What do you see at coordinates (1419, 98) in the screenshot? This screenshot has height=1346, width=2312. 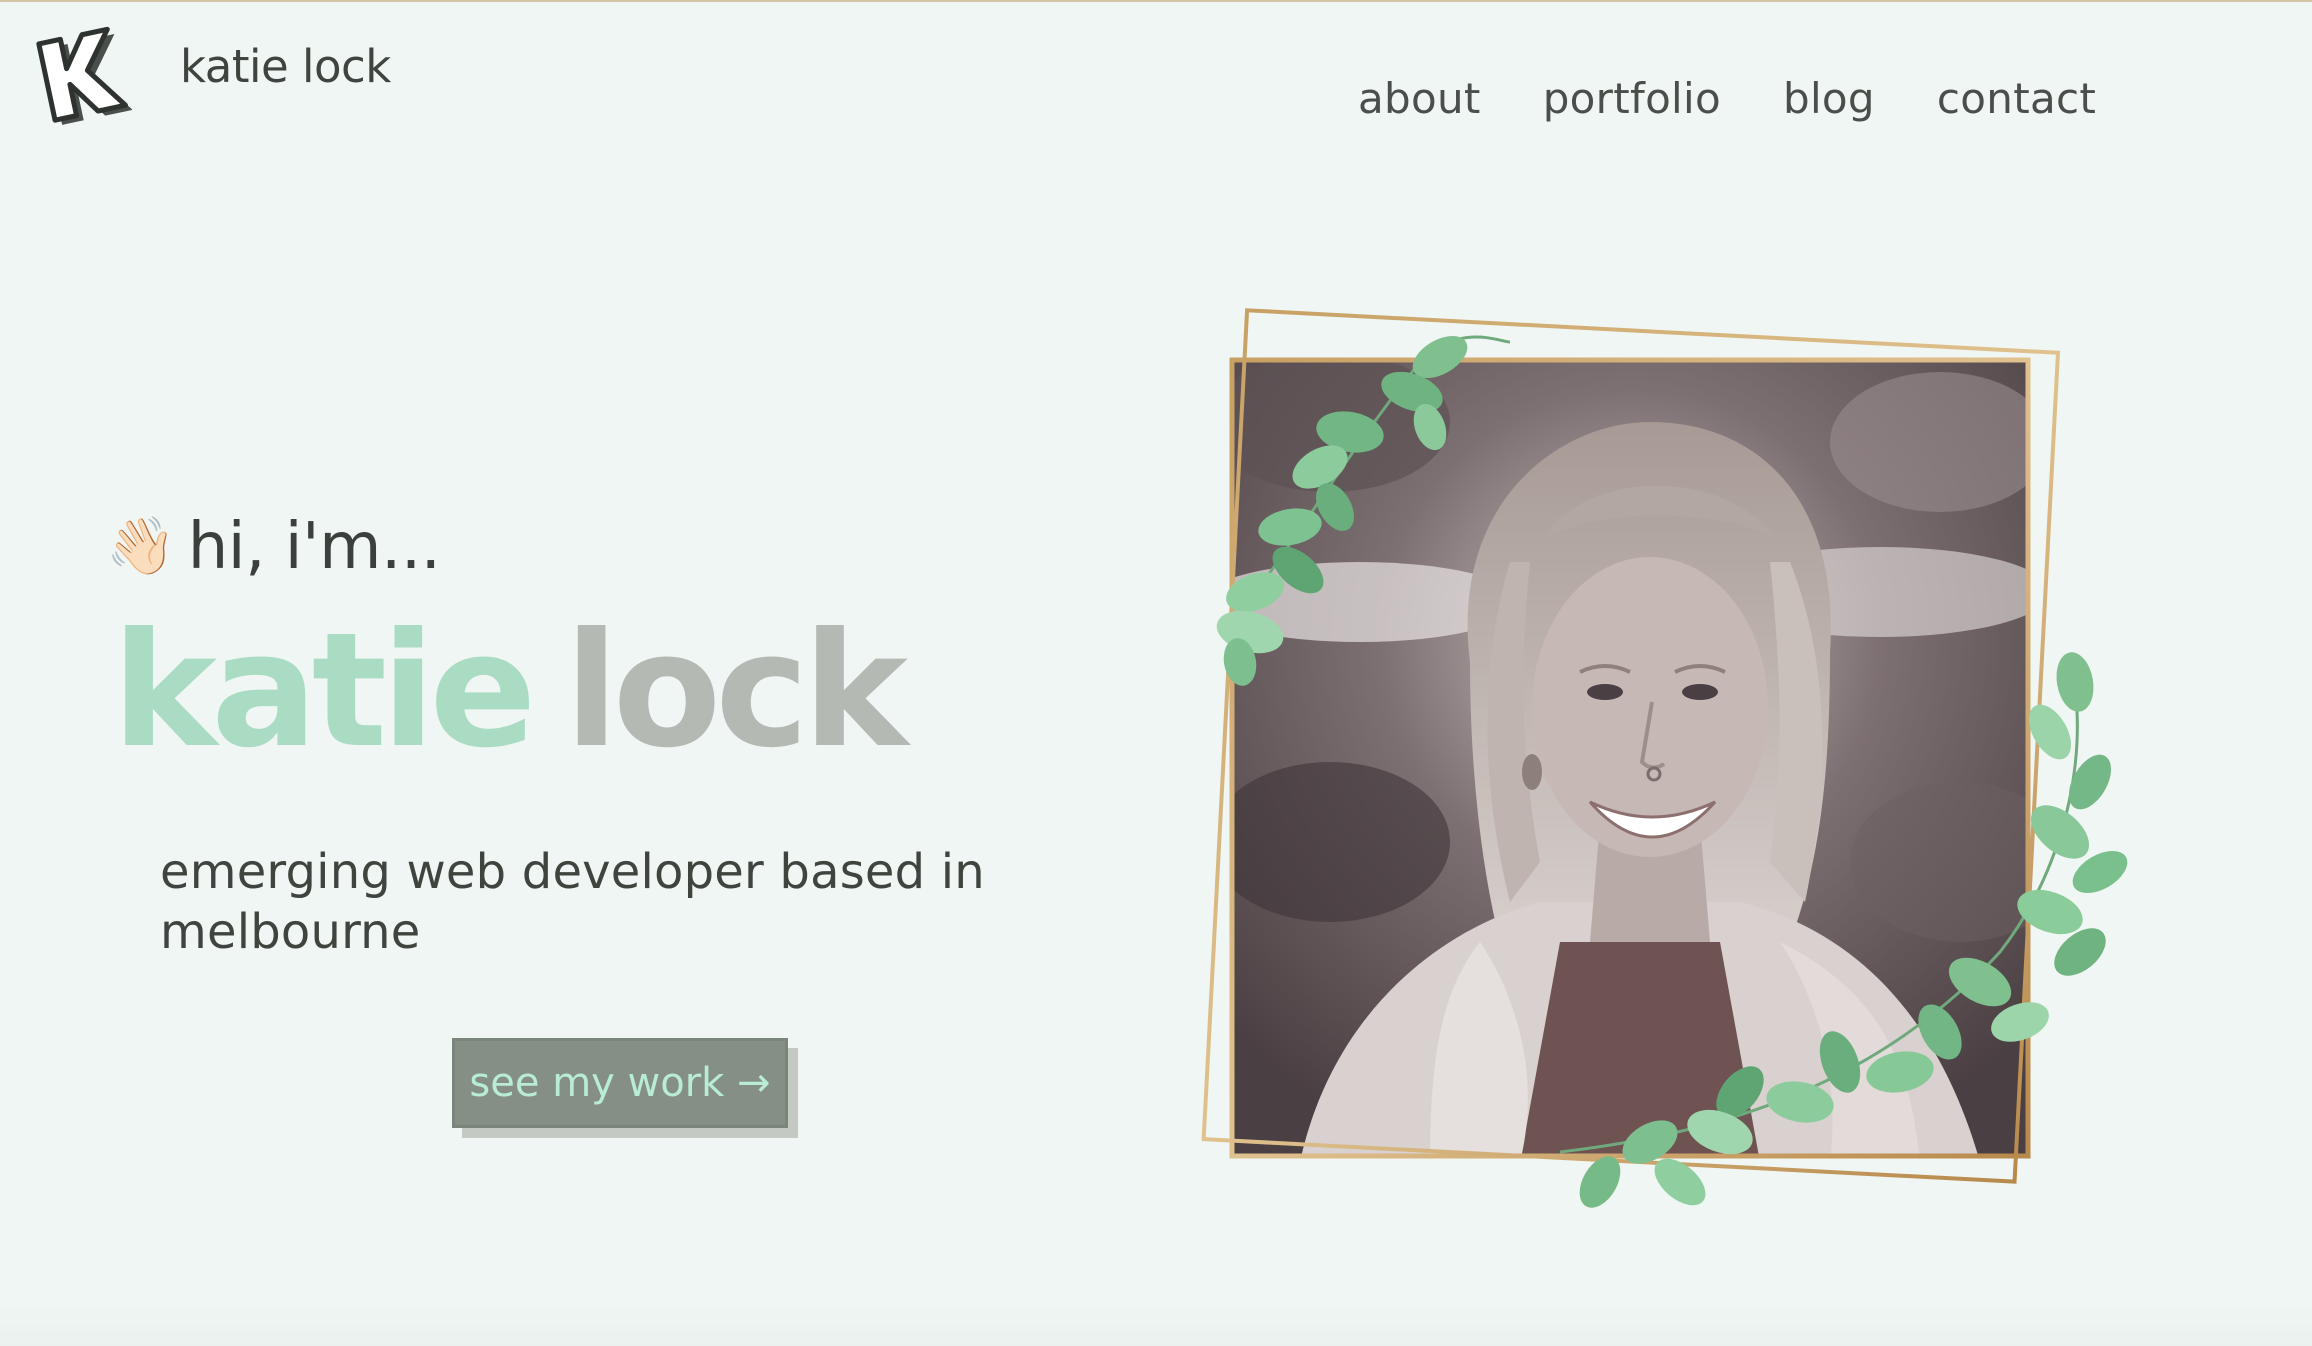 I see `nav-about-link: about` at bounding box center [1419, 98].